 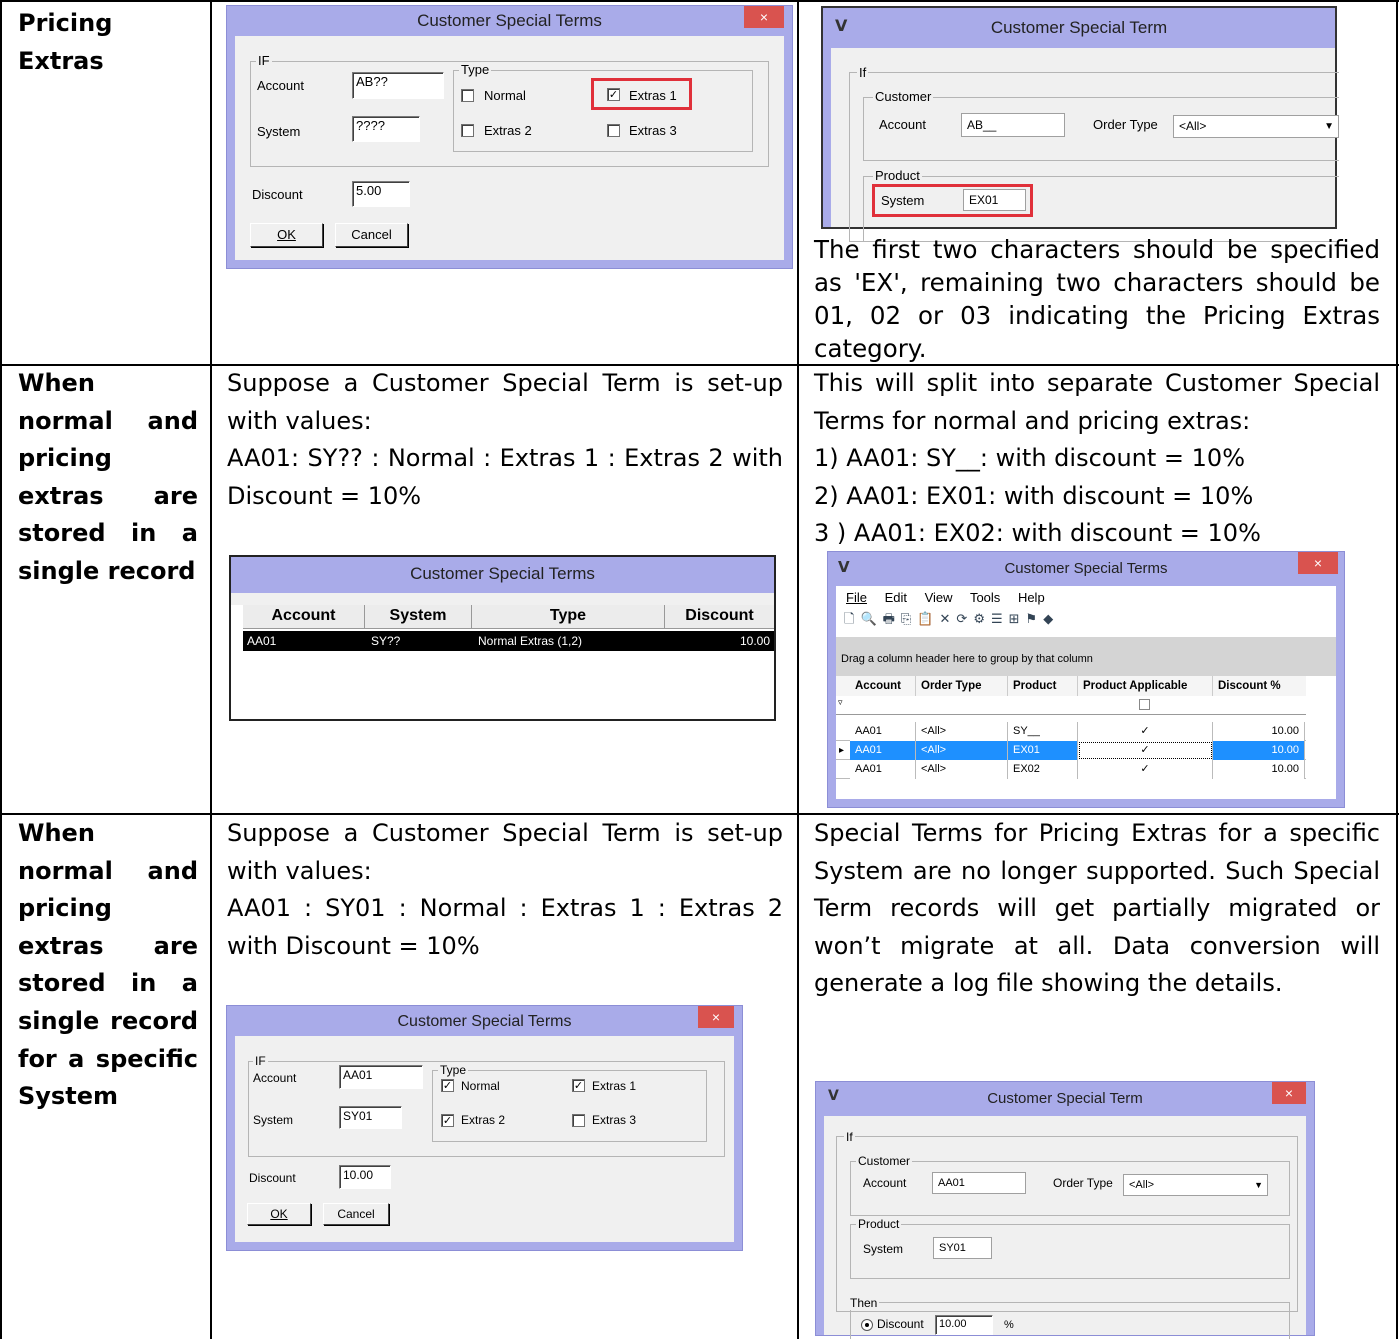 I want to click on delete-icon: ✕, so click(x=948, y=619).